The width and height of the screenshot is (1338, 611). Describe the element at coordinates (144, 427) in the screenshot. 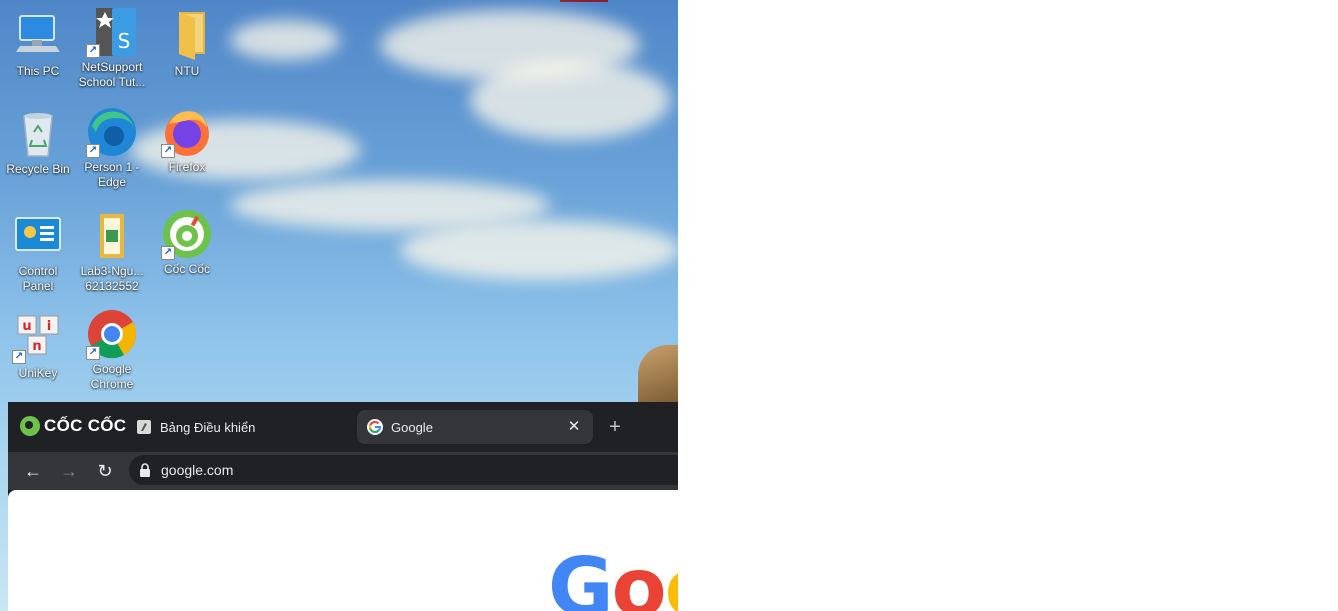

I see `tab-favicon-icon` at that location.